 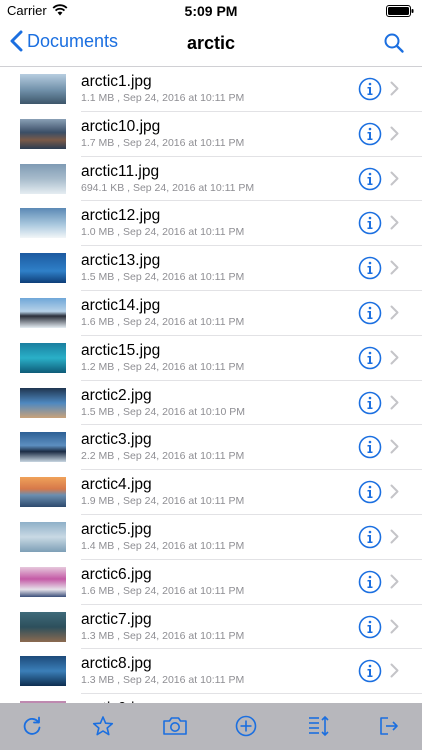 I want to click on camera-button, so click(x=175, y=728).